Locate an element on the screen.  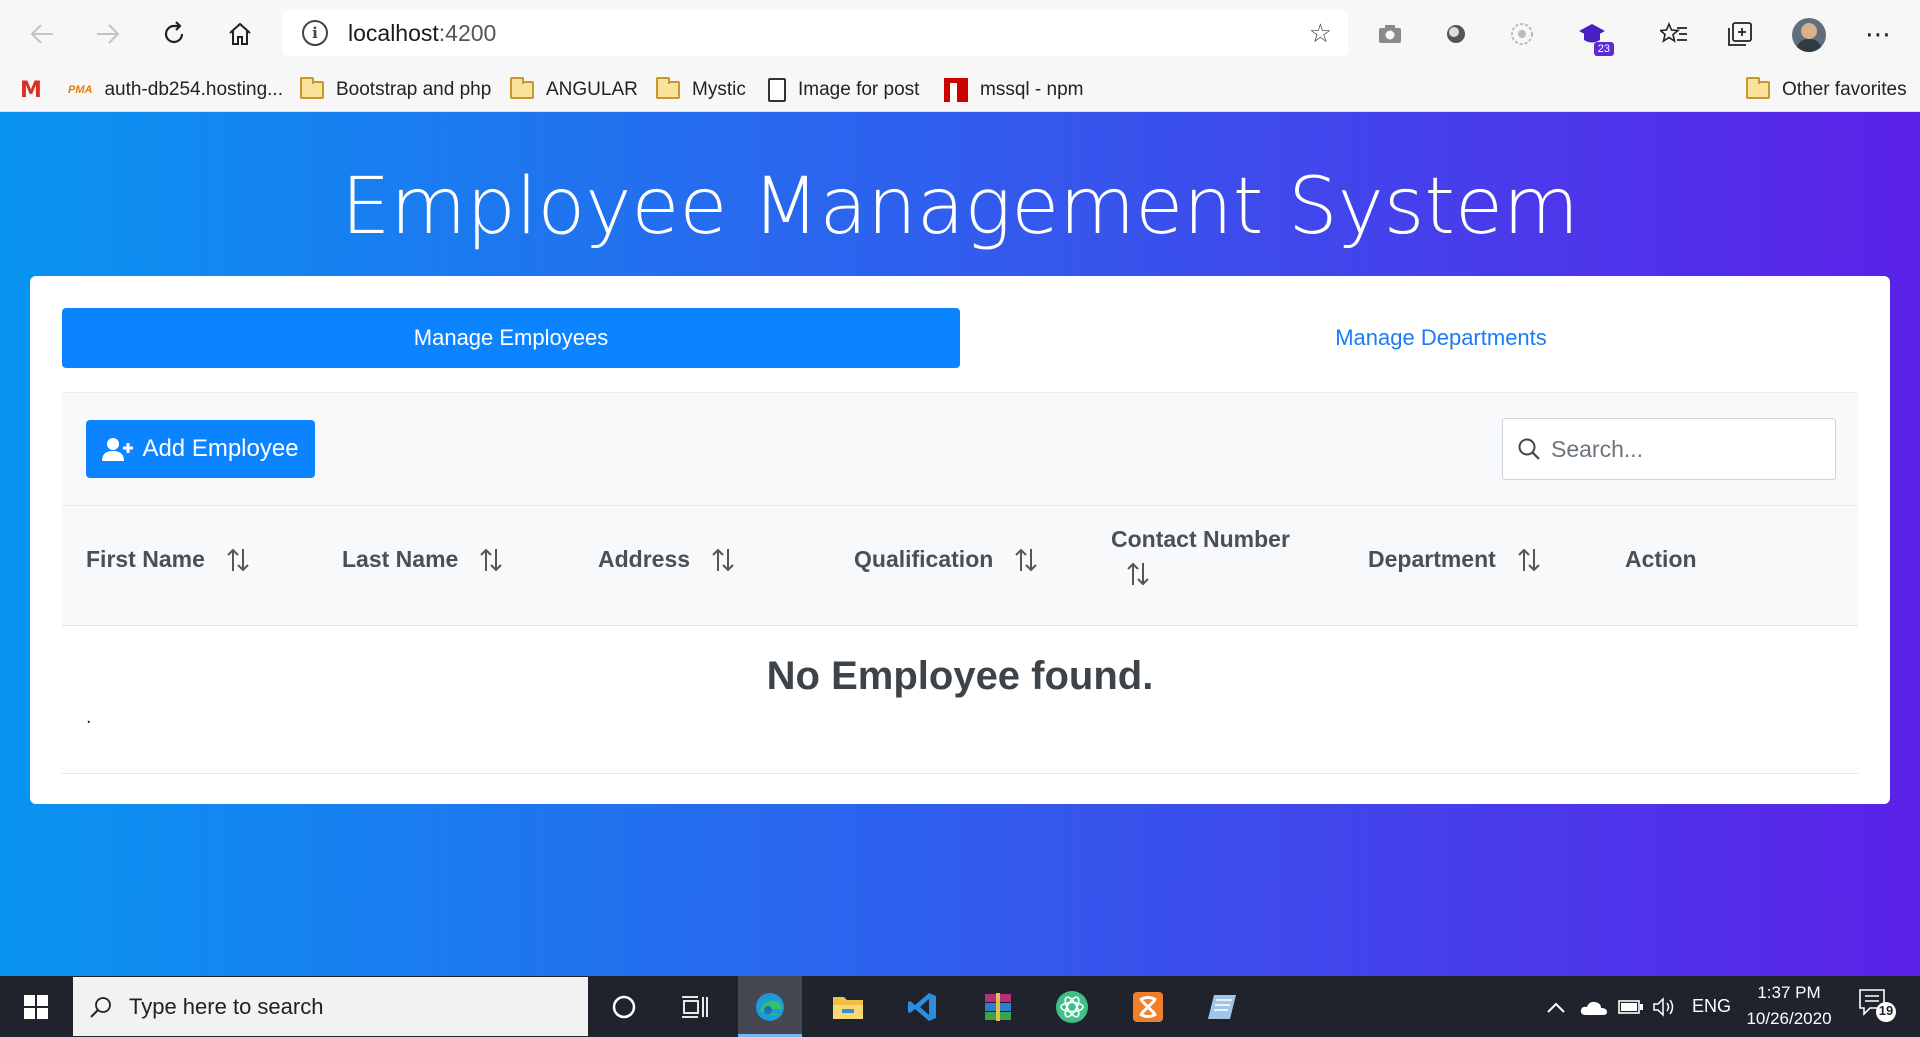
add-employee-label: Add Employee is located at coordinates (220, 448).